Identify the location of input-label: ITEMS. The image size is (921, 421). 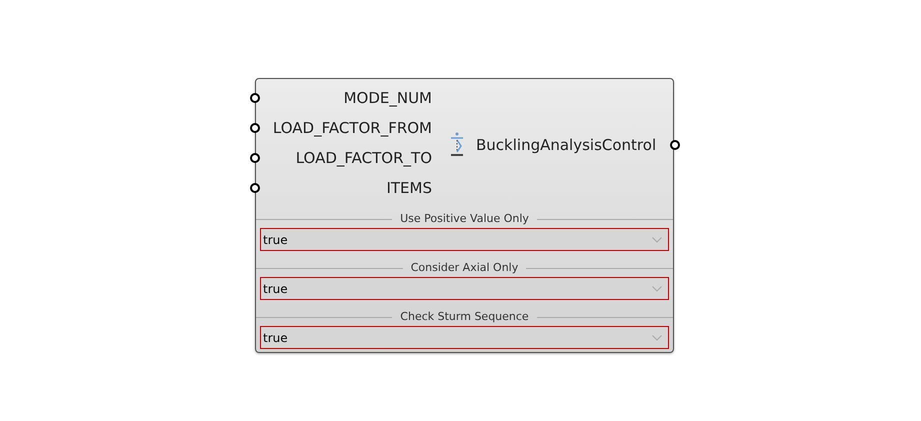
(409, 188).